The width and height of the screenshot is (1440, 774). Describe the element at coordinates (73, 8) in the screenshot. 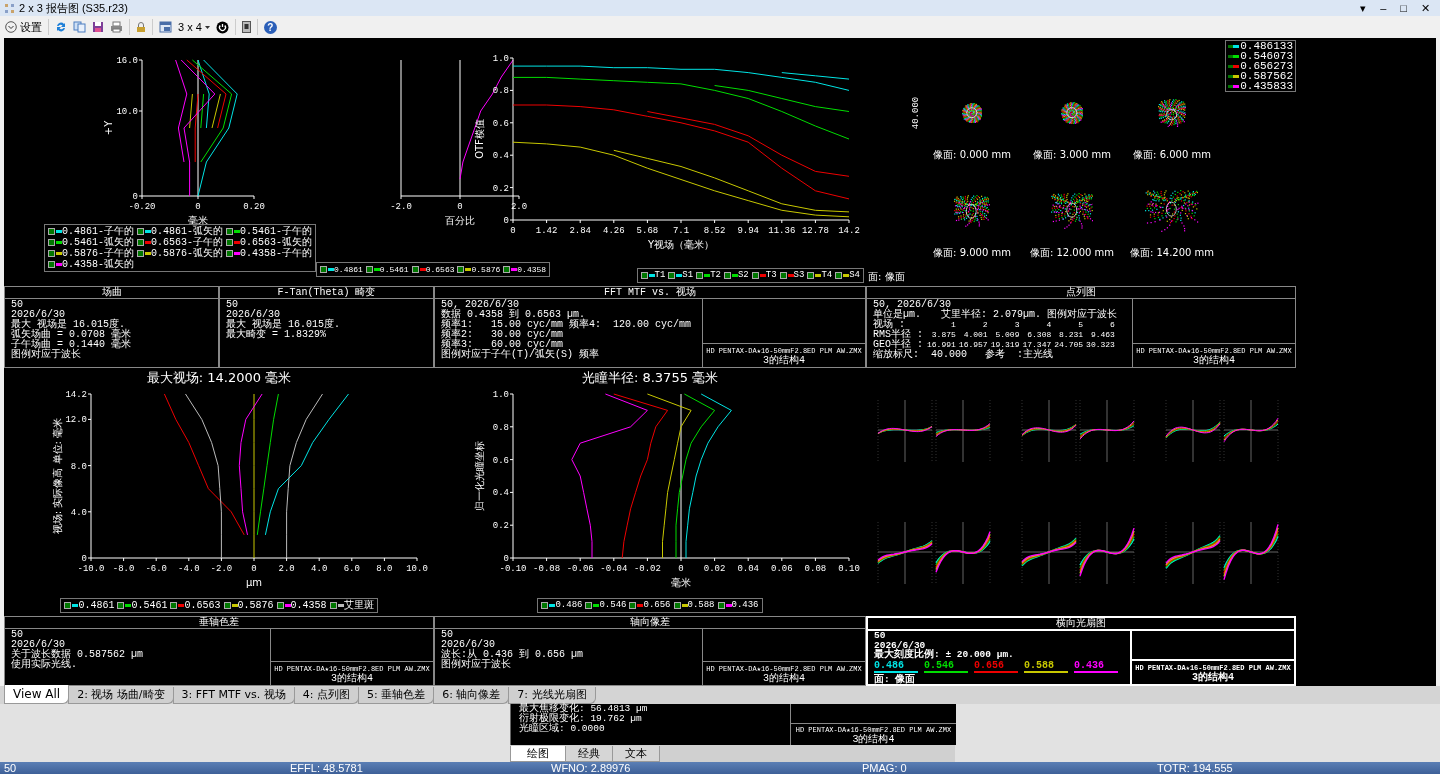

I see `window-title: 2 x 3 报告图 (S35.r23)` at that location.